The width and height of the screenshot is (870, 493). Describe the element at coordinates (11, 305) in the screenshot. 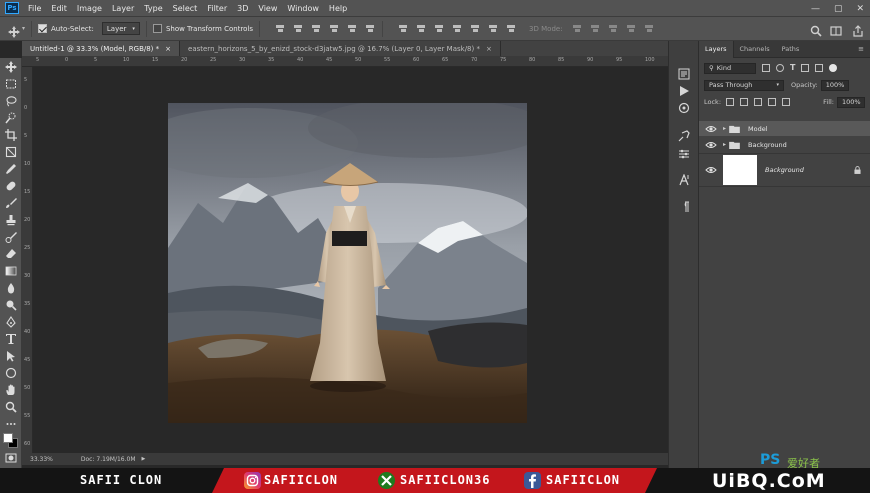

I see `dodge-icon` at that location.